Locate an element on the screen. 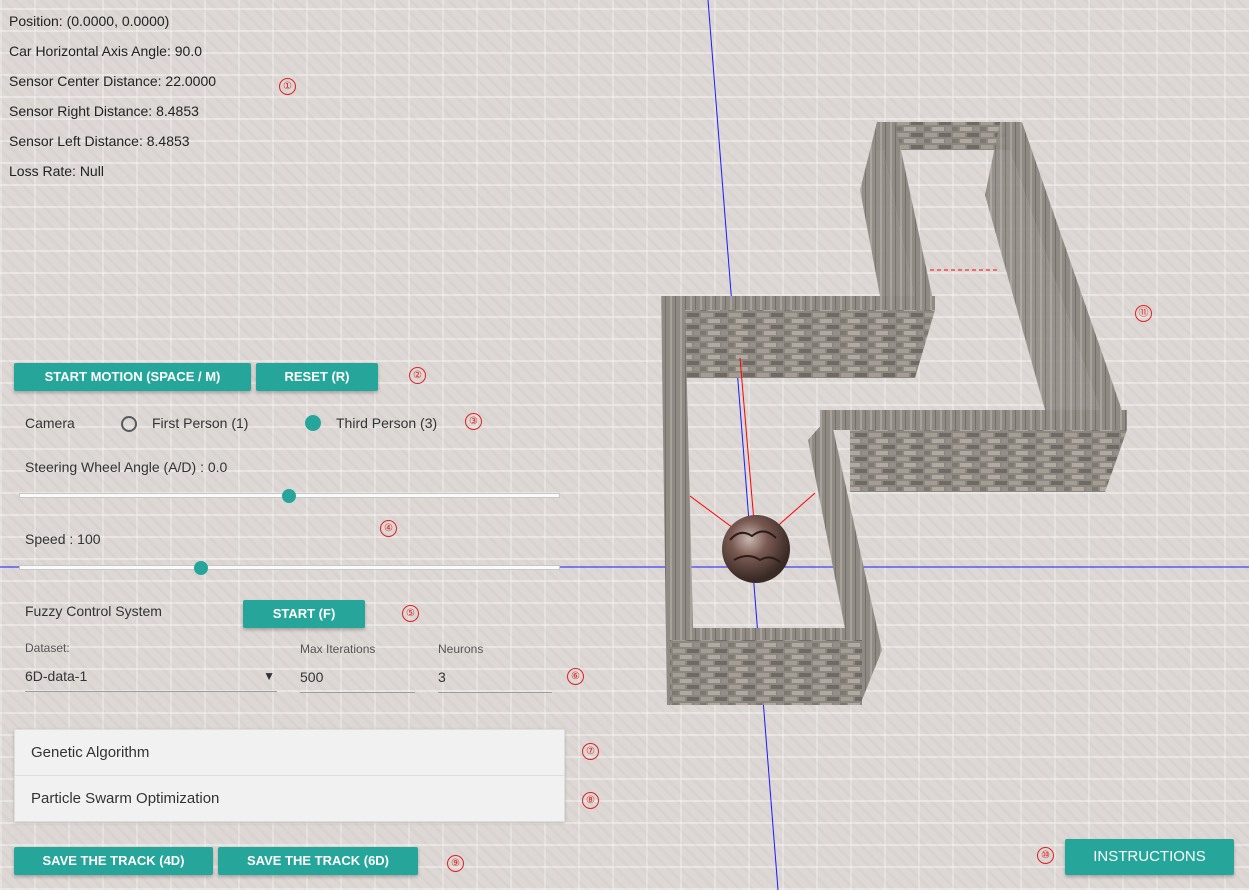  neurons-label: Neurons is located at coordinates (461, 649).